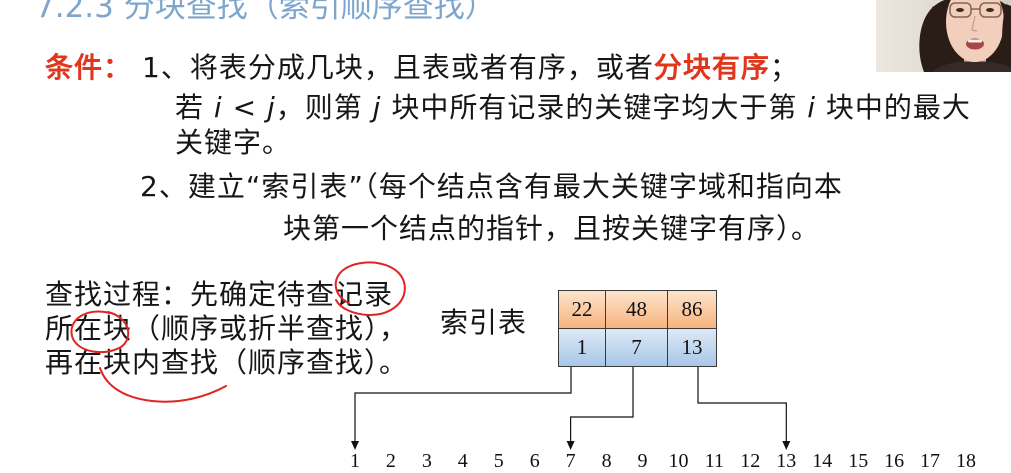 This screenshot has height=473, width=1011. Describe the element at coordinates (391, 461) in the screenshot. I see `record-position-number: 2` at that location.